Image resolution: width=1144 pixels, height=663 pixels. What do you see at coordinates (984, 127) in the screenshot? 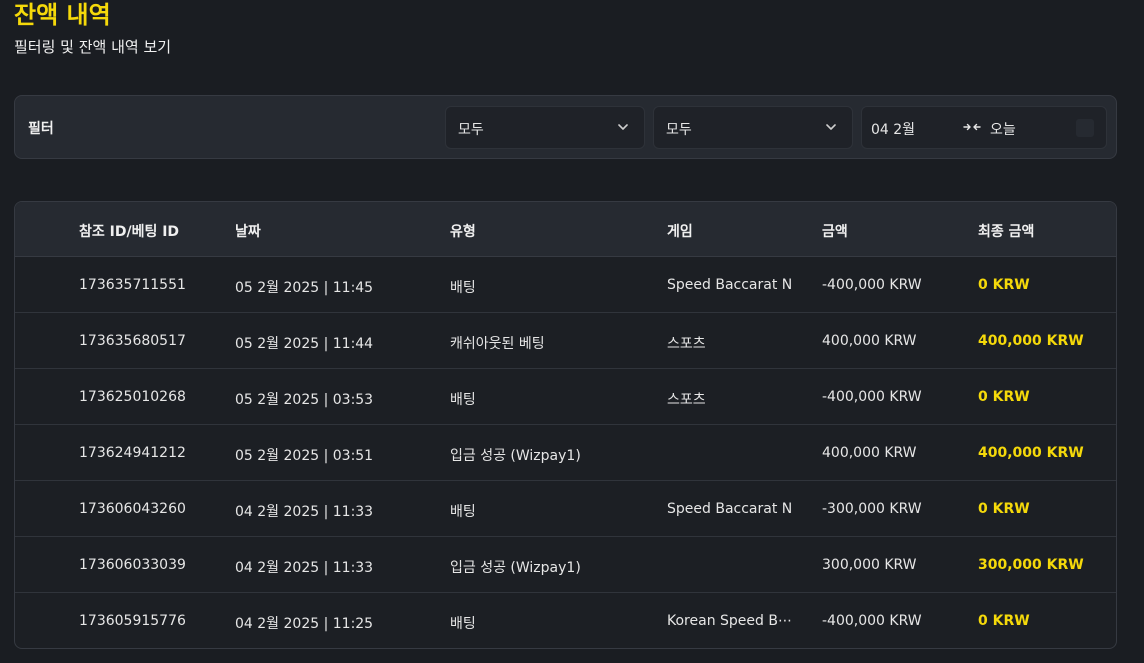
I see `date-range-picker: 04 2월 오늘` at bounding box center [984, 127].